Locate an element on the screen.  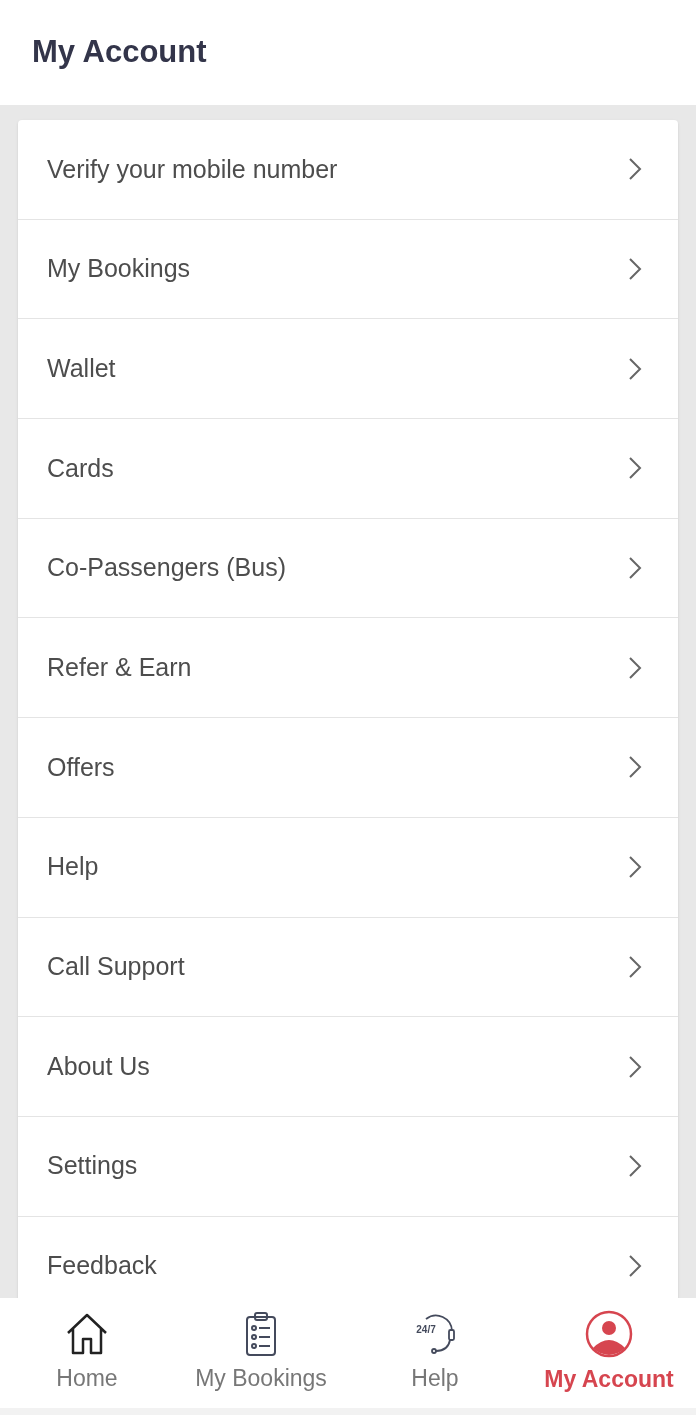
menu-item: Help is located at coordinates (348, 867).